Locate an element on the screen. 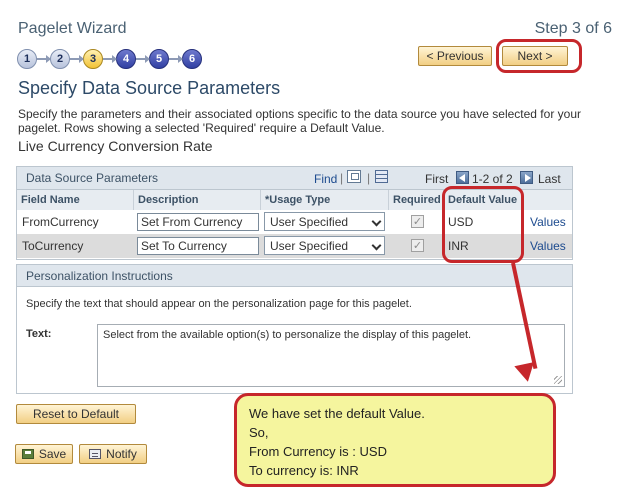  zoom-icon is located at coordinates (354, 176).